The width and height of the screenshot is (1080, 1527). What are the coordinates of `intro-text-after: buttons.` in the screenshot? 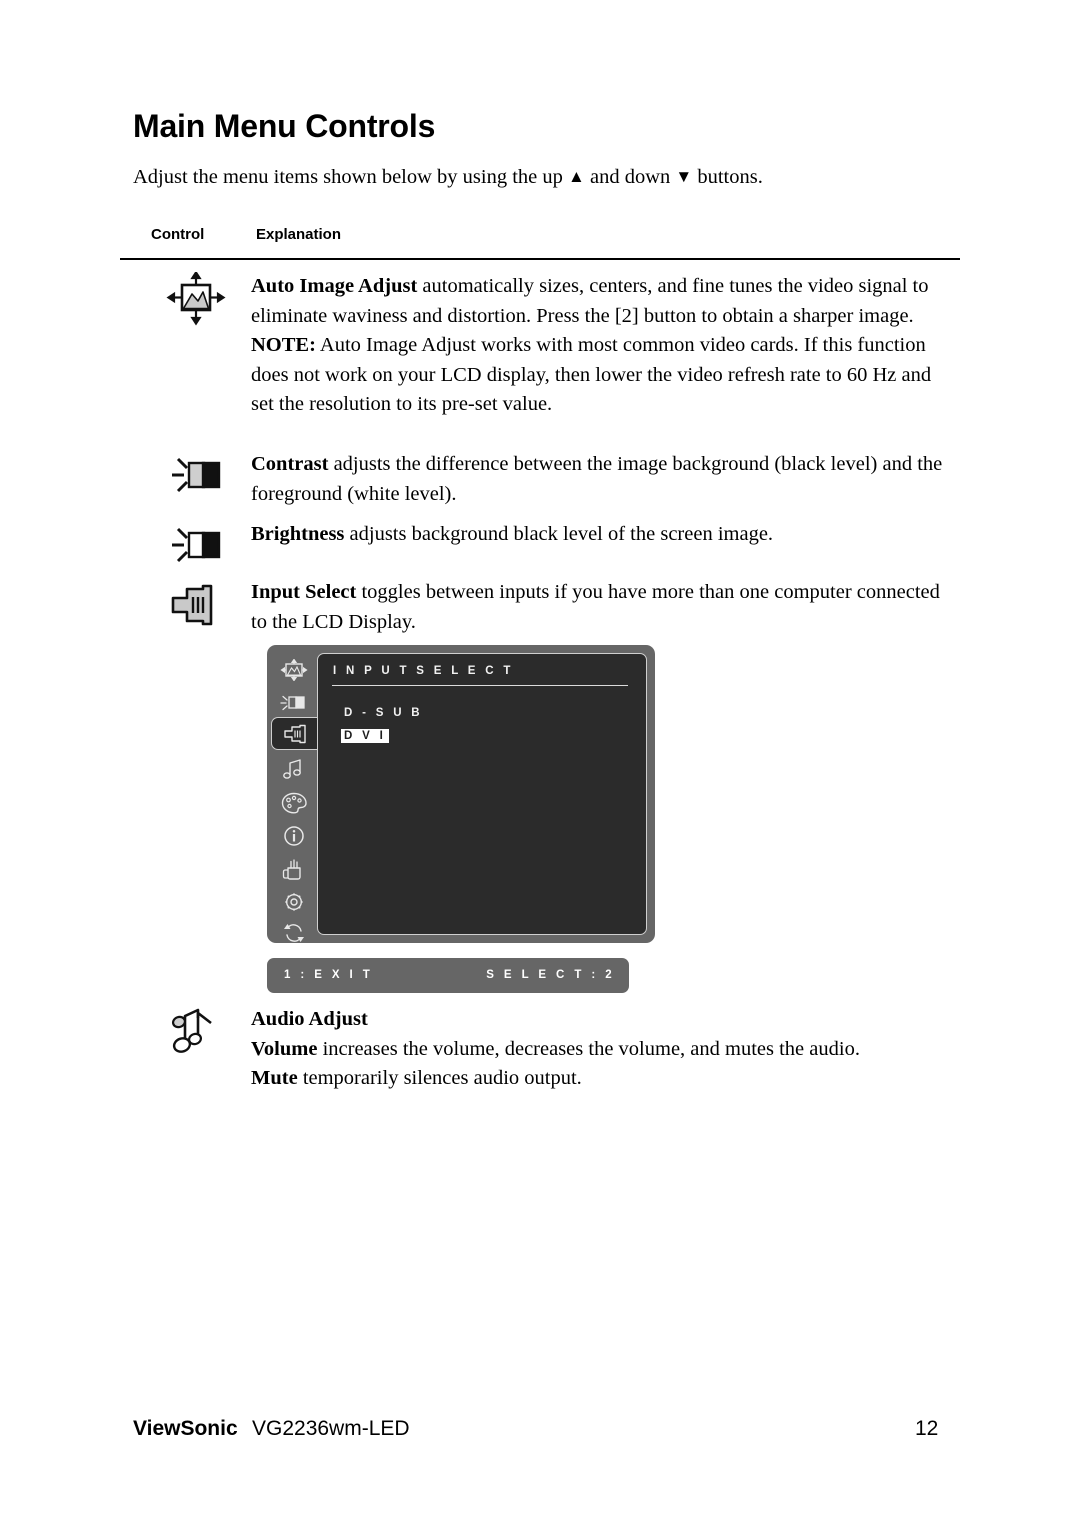 It's located at (727, 177).